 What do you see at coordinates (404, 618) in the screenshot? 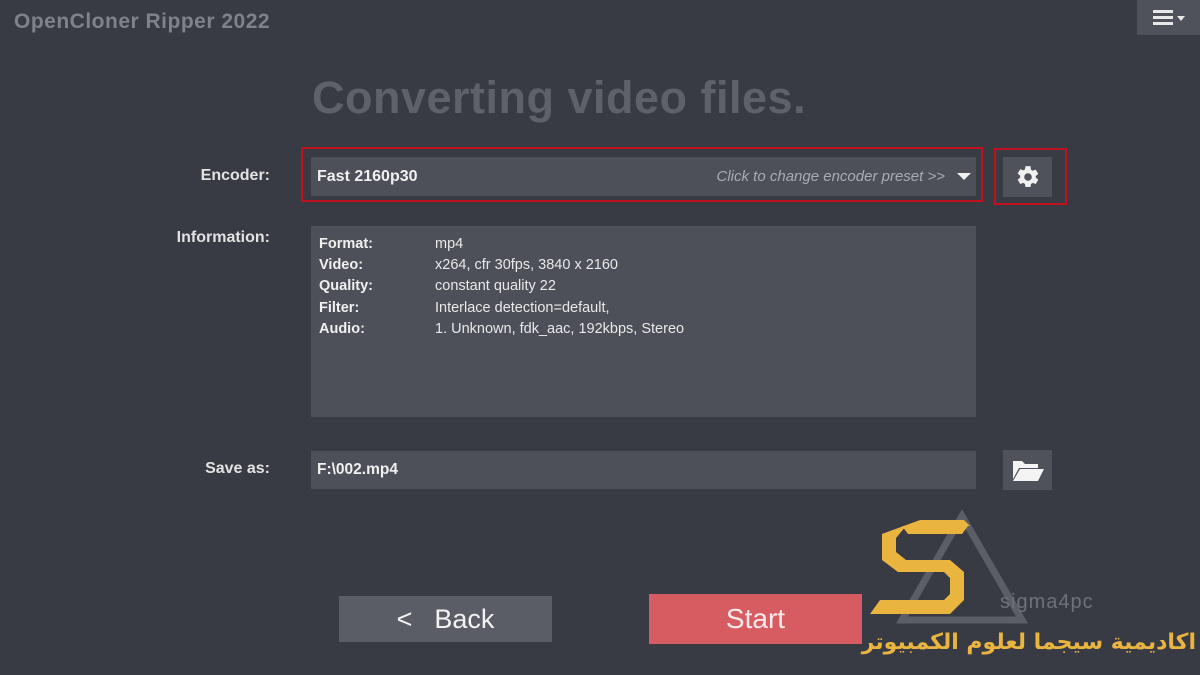
I see `back-arrow-icon: <` at bounding box center [404, 618].